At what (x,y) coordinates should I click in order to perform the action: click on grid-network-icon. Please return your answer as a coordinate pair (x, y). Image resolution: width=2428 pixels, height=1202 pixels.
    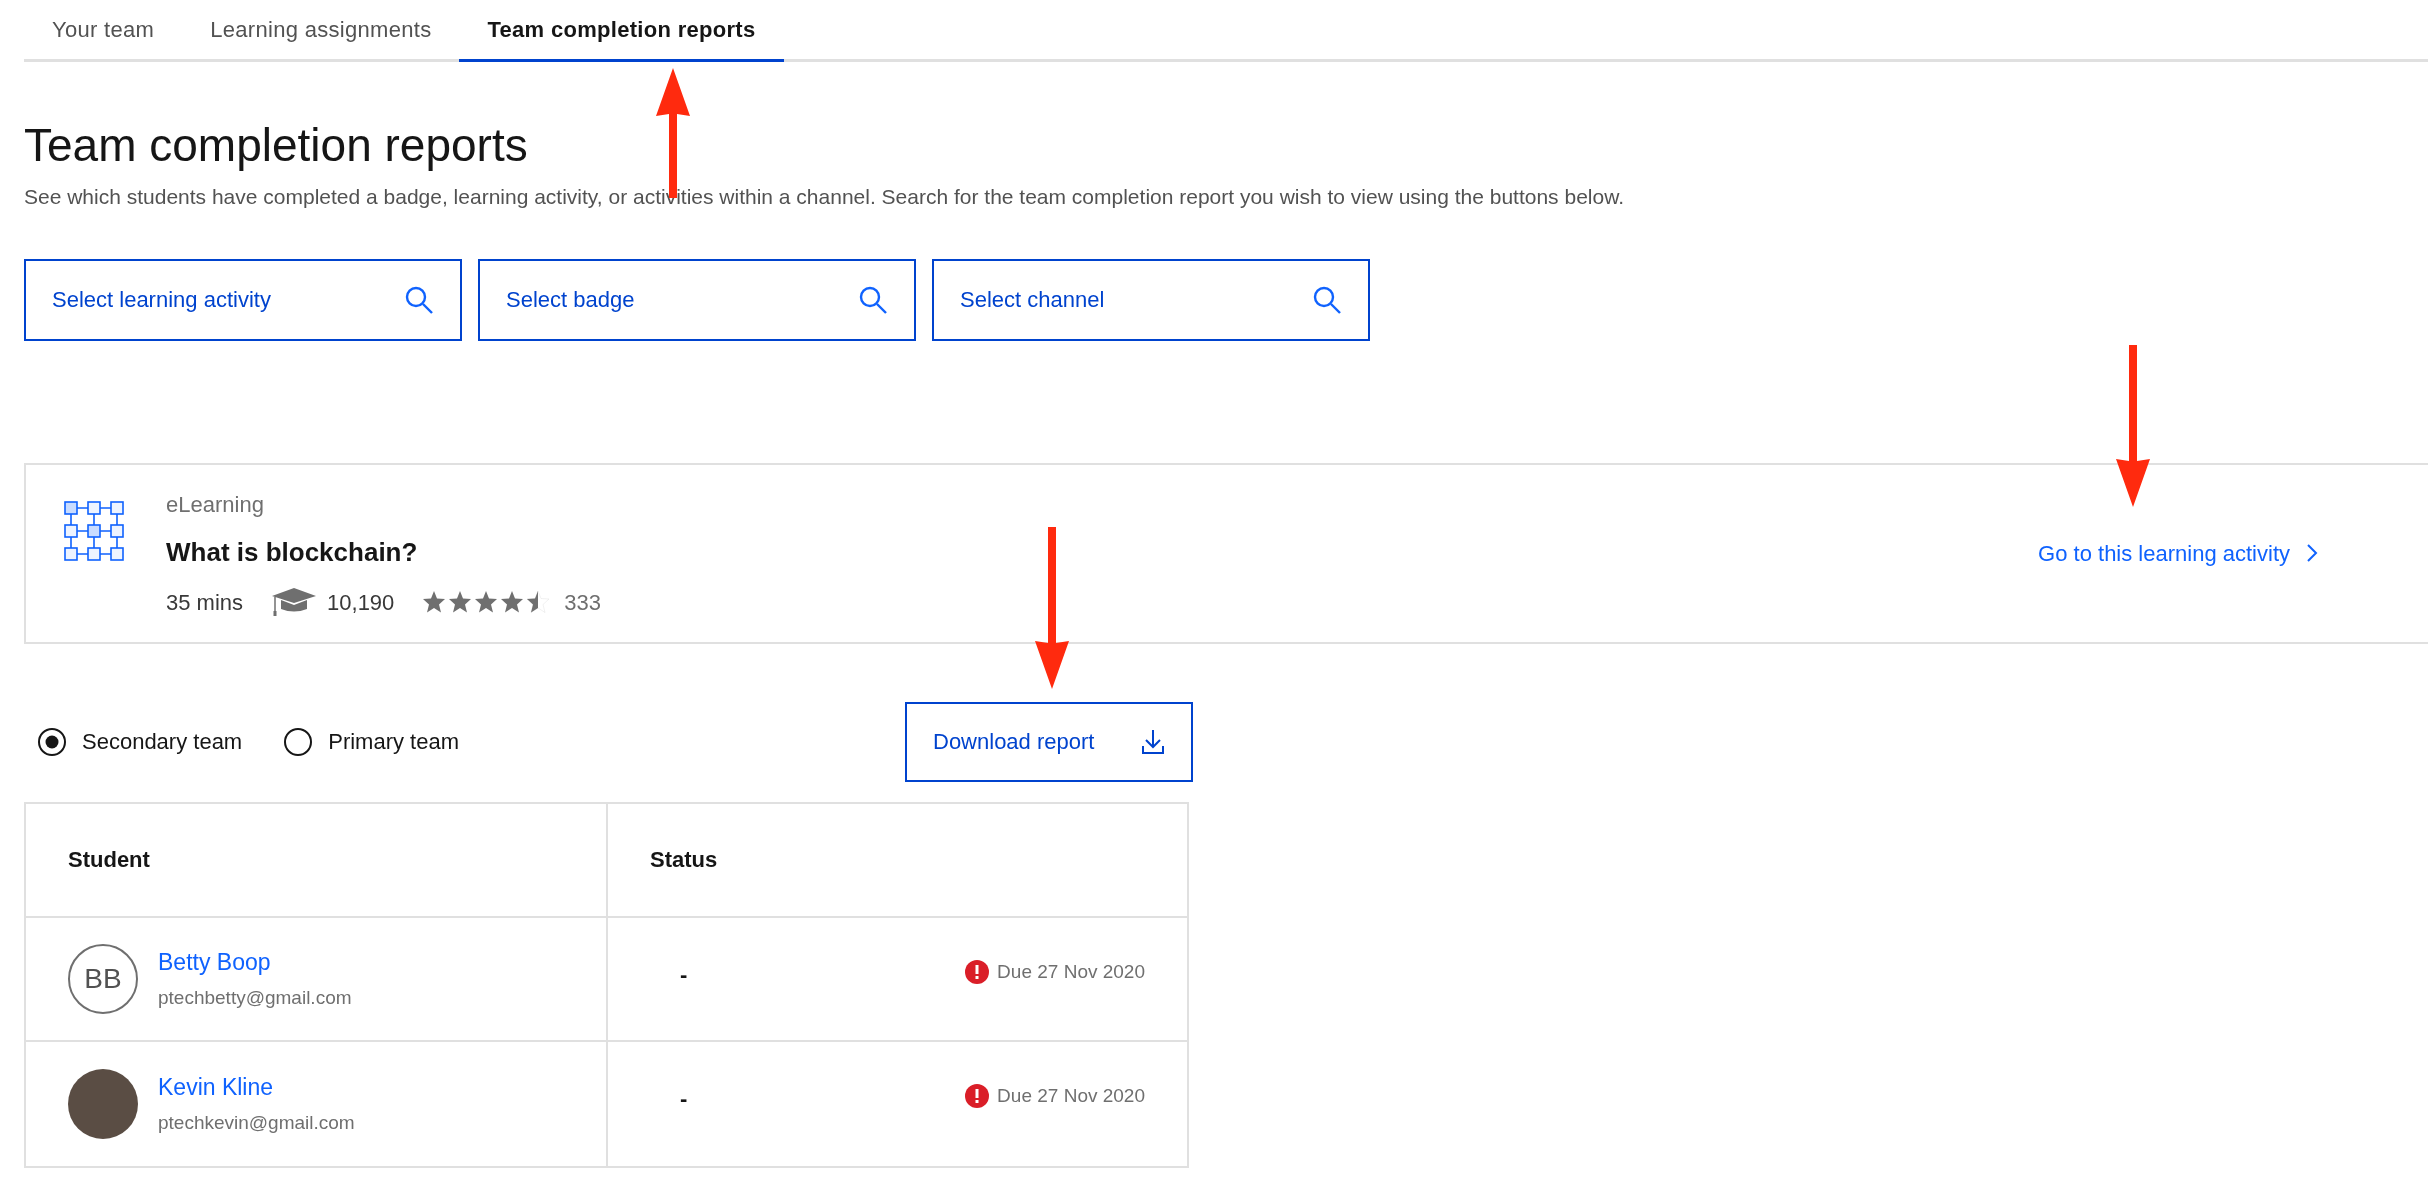
    Looking at the image, I should click on (94, 530).